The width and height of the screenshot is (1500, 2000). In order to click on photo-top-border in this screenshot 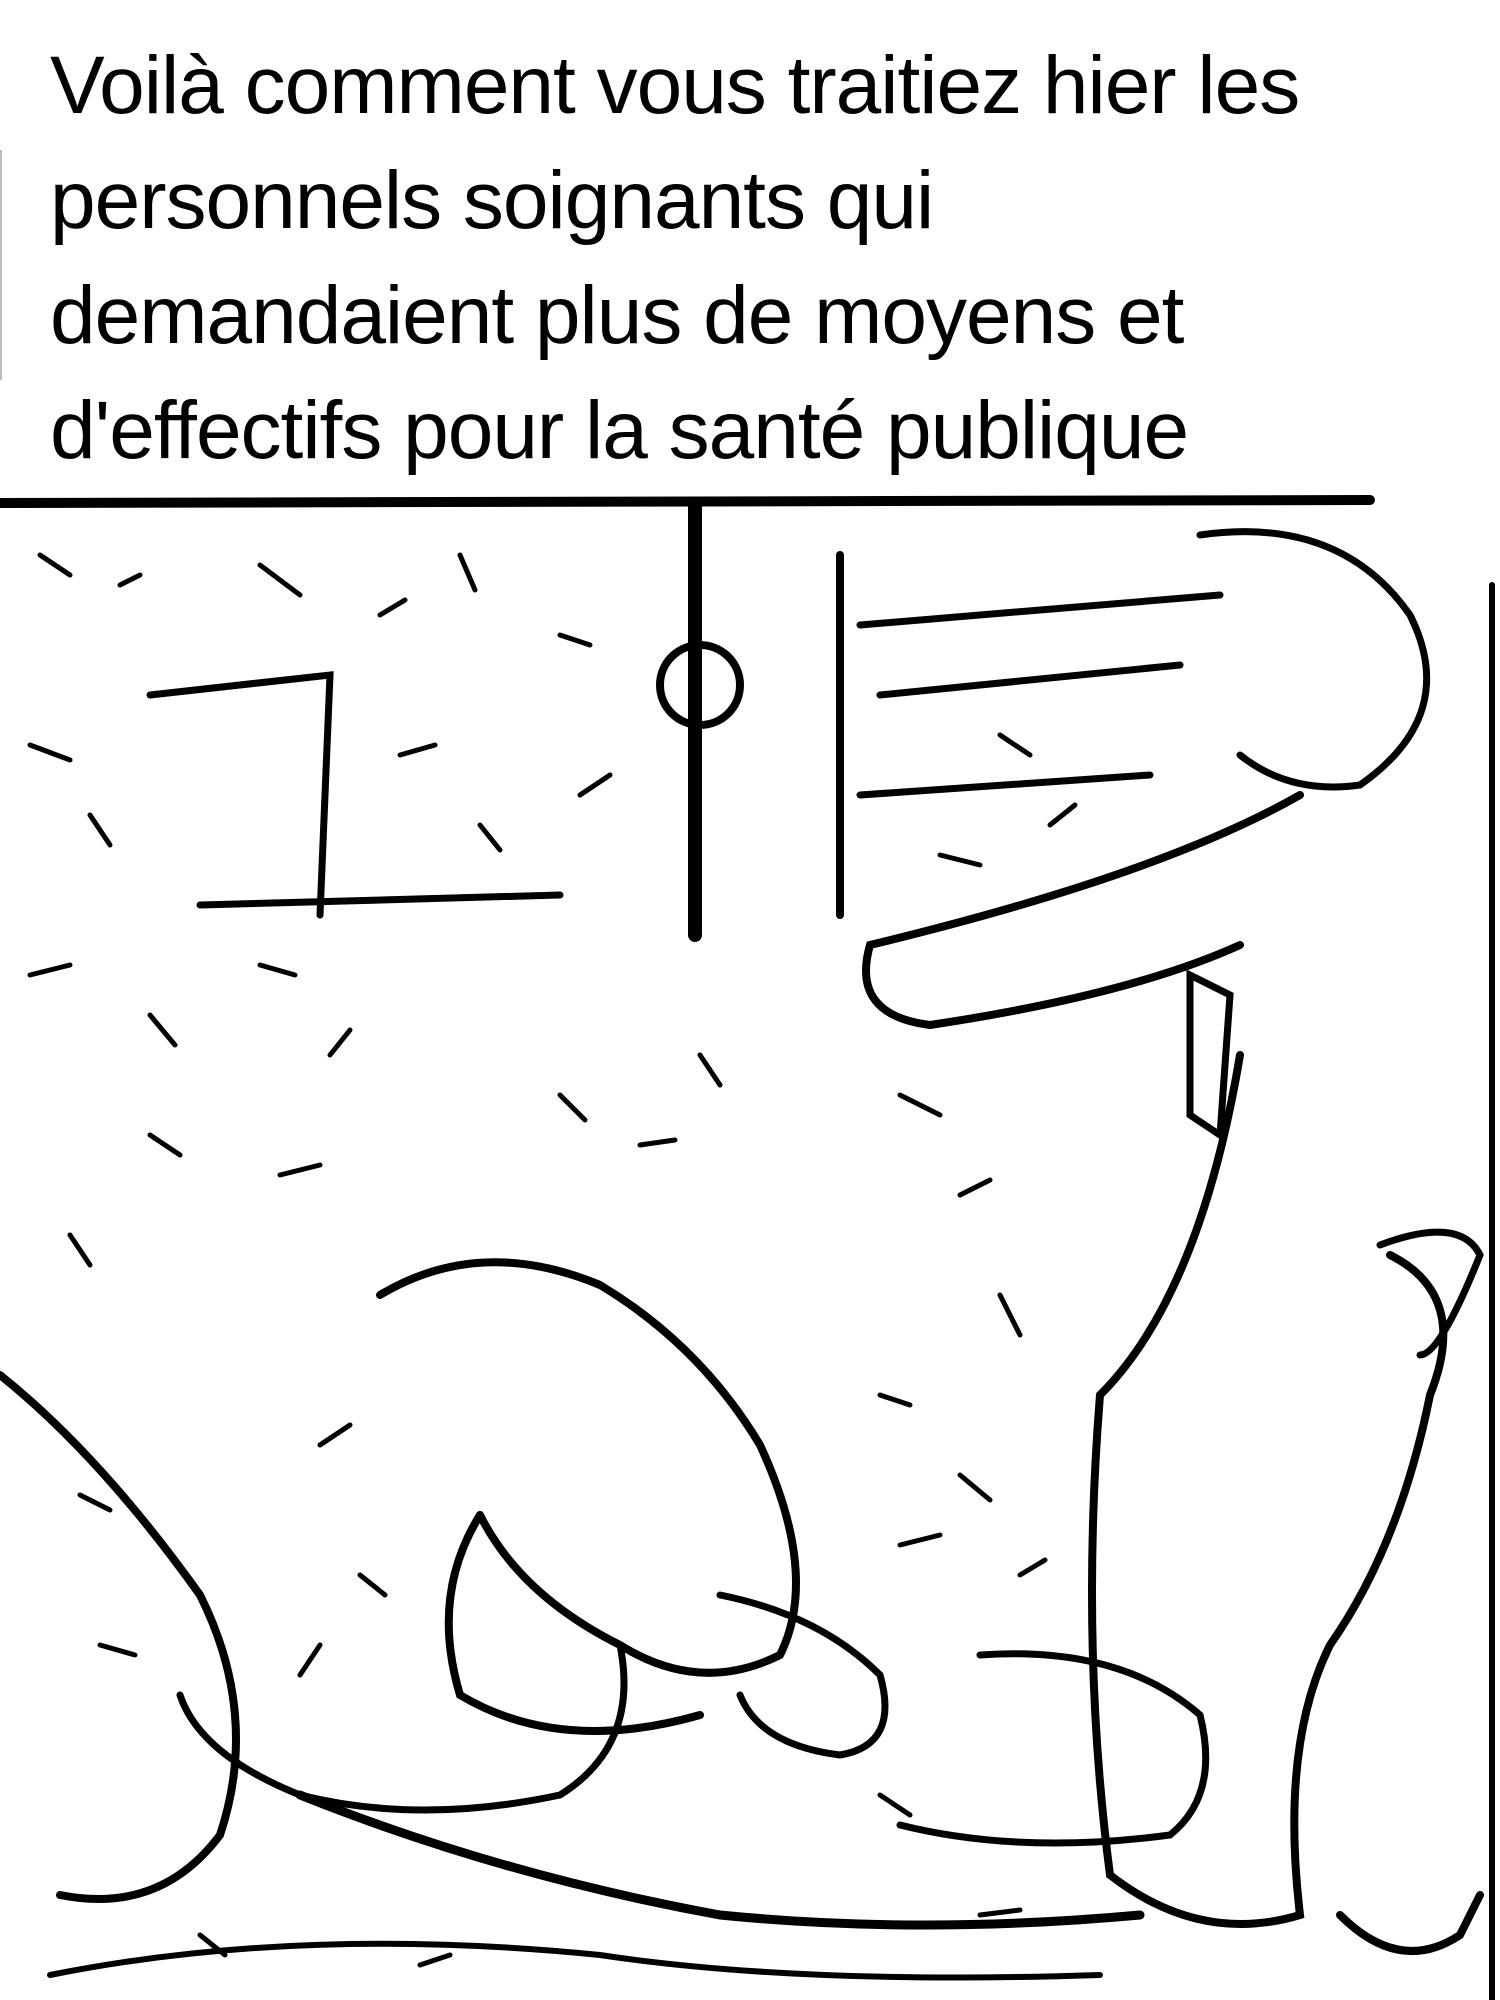, I will do `click(687, 501)`.